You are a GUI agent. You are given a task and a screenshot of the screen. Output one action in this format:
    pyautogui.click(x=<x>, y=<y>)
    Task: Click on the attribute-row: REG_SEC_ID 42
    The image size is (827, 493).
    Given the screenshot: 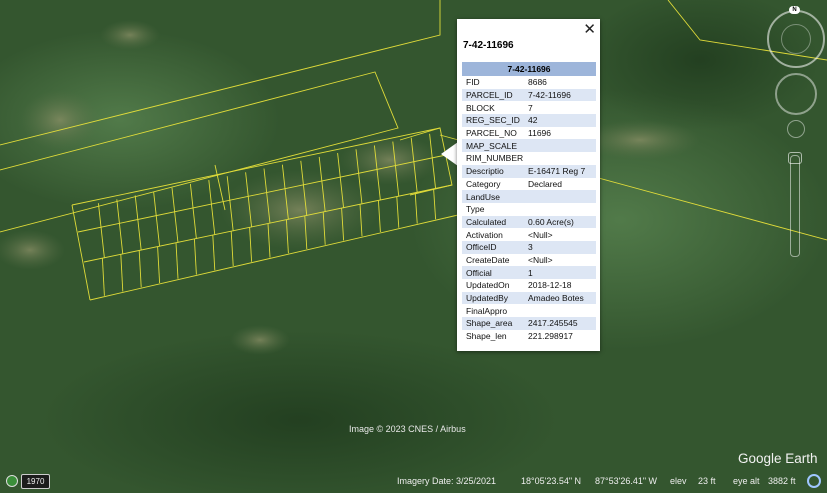 What is the action you would take?
    pyautogui.click(x=529, y=120)
    